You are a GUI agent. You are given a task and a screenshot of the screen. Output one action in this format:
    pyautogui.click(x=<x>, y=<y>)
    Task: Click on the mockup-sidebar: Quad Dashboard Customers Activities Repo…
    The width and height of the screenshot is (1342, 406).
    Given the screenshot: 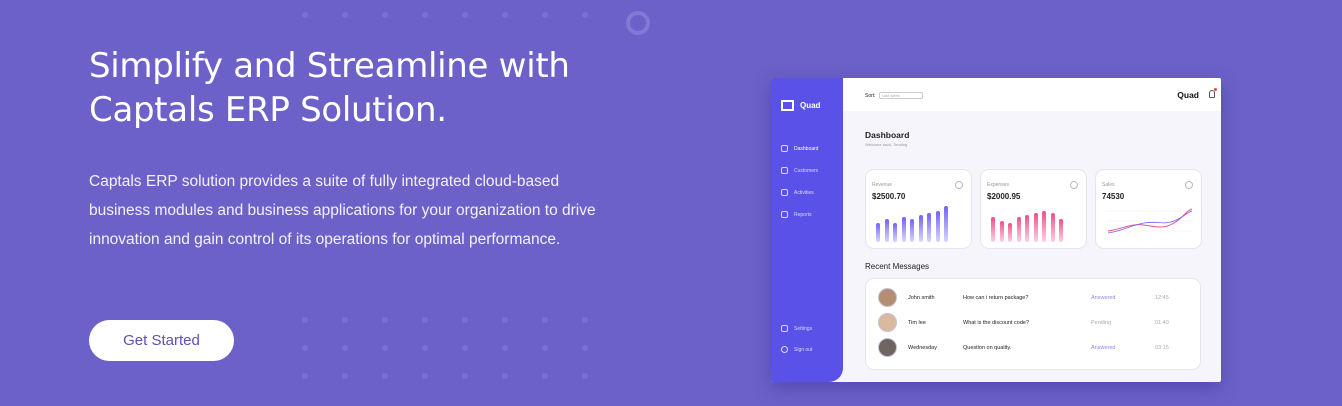 What is the action you would take?
    pyautogui.click(x=807, y=230)
    